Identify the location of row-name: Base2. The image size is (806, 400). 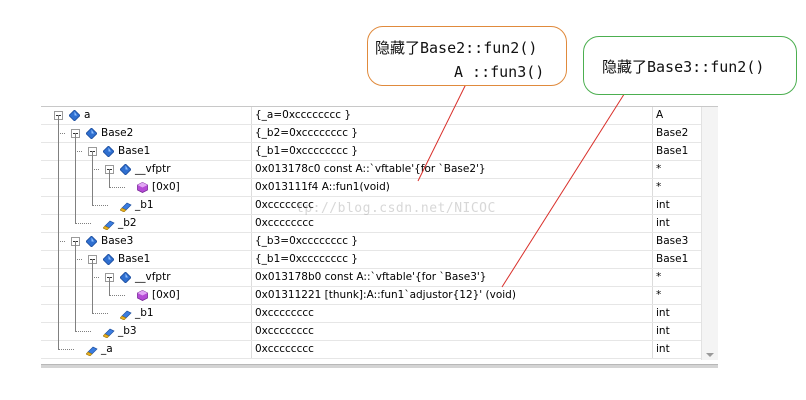
(117, 133).